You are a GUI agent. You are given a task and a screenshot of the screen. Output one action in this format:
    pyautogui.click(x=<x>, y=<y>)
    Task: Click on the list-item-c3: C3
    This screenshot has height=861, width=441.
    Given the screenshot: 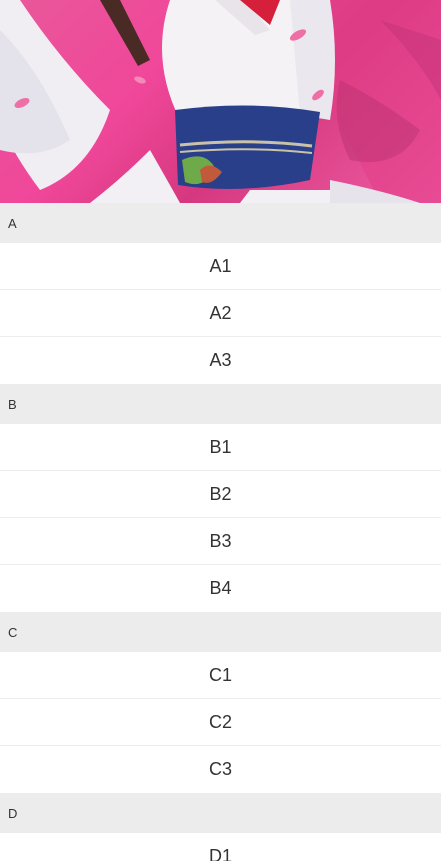 What is the action you would take?
    pyautogui.click(x=220, y=769)
    